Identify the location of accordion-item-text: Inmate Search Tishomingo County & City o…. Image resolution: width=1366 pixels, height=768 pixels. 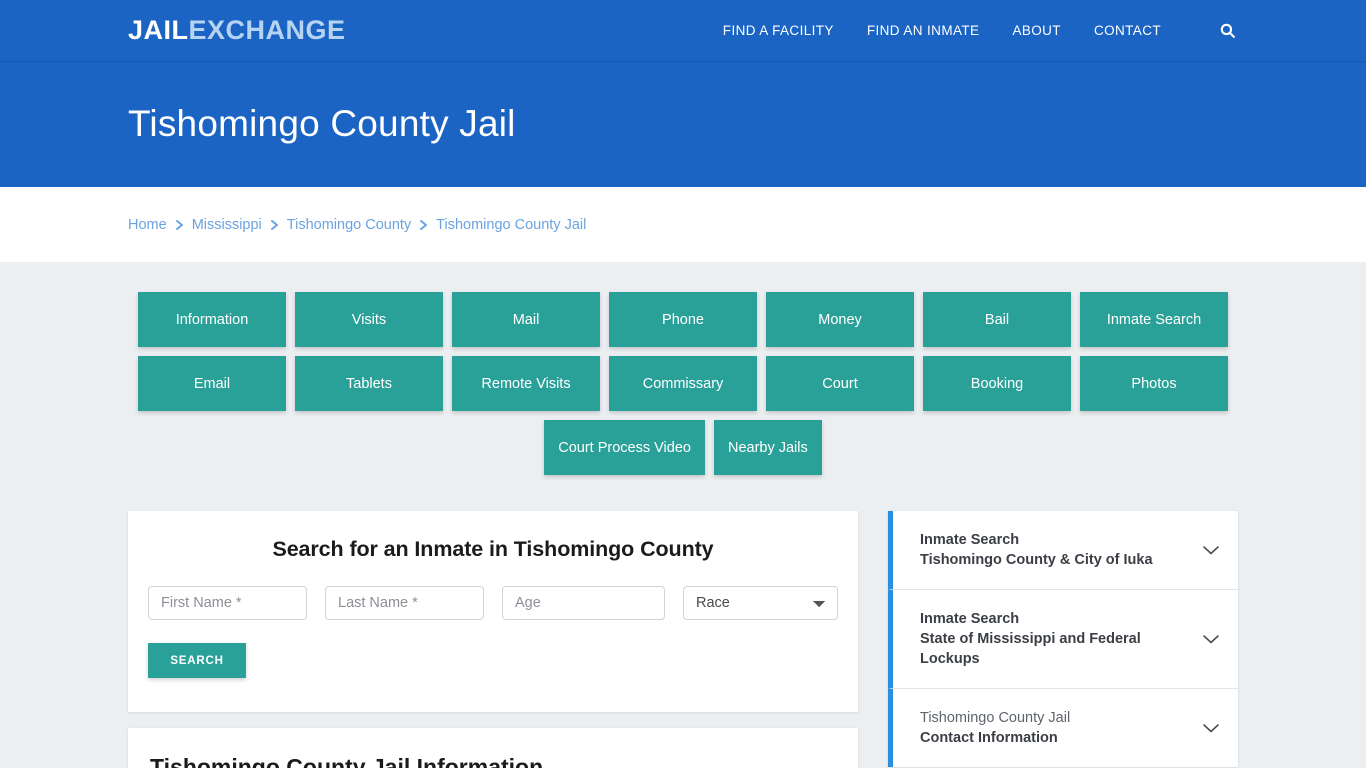
(1054, 550).